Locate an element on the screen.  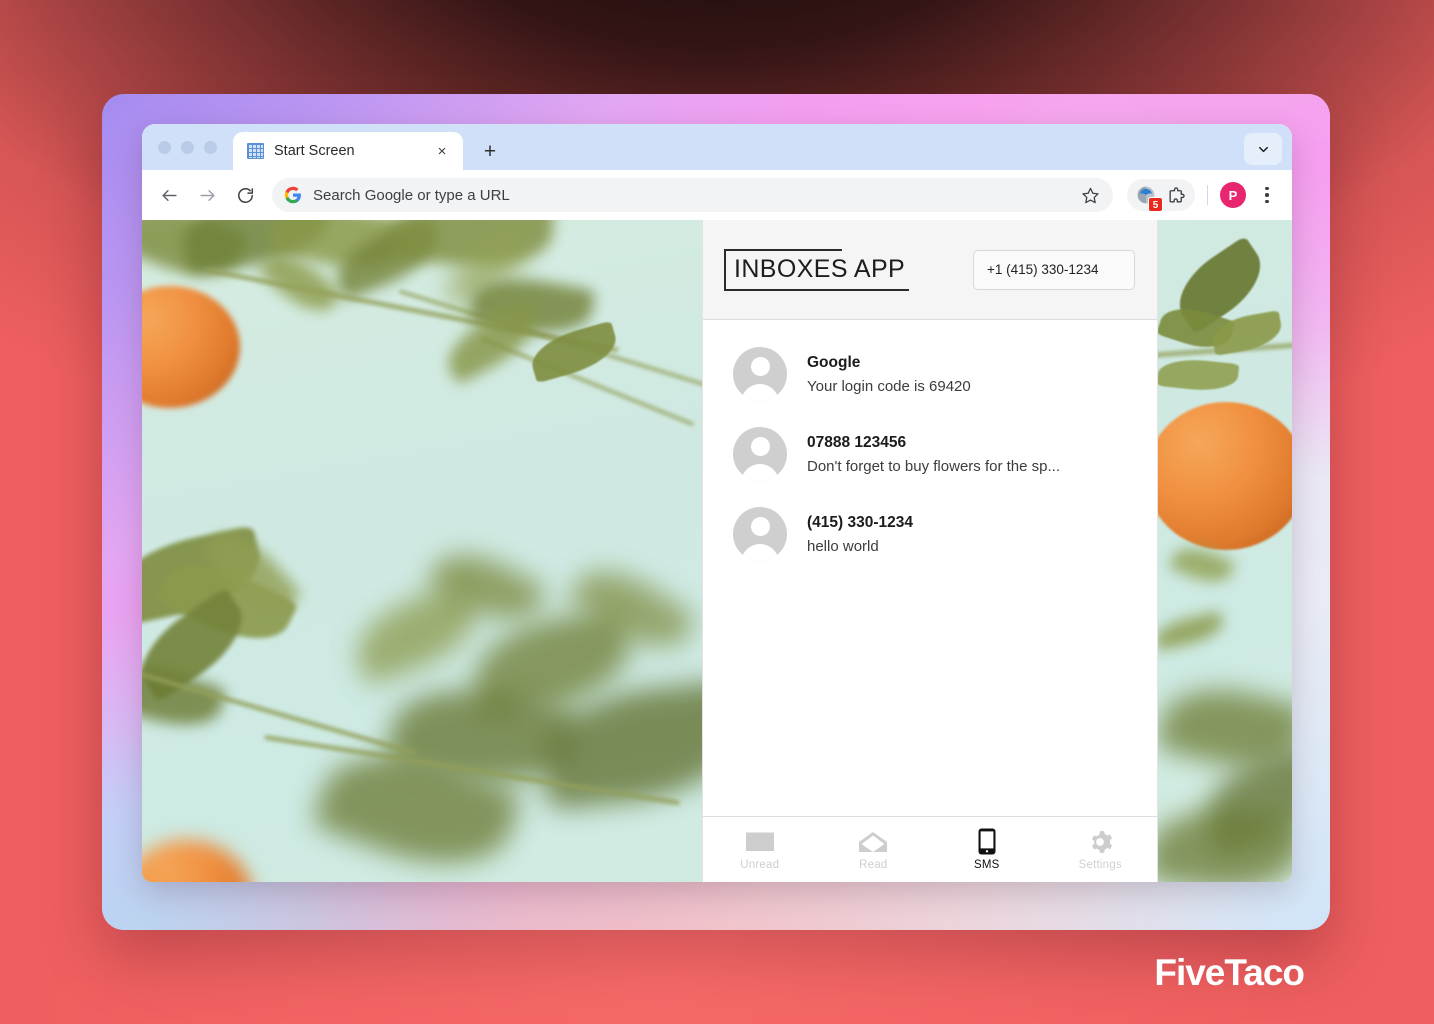
forward-button is located at coordinates (207, 195).